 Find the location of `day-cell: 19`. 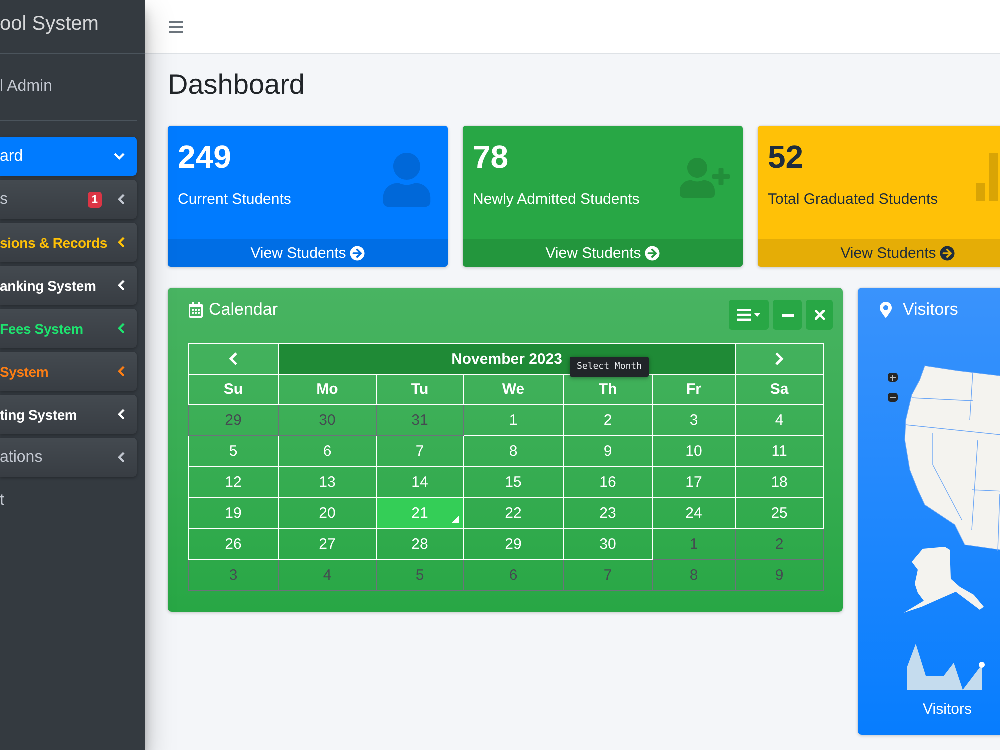

day-cell: 19 is located at coordinates (233, 513).